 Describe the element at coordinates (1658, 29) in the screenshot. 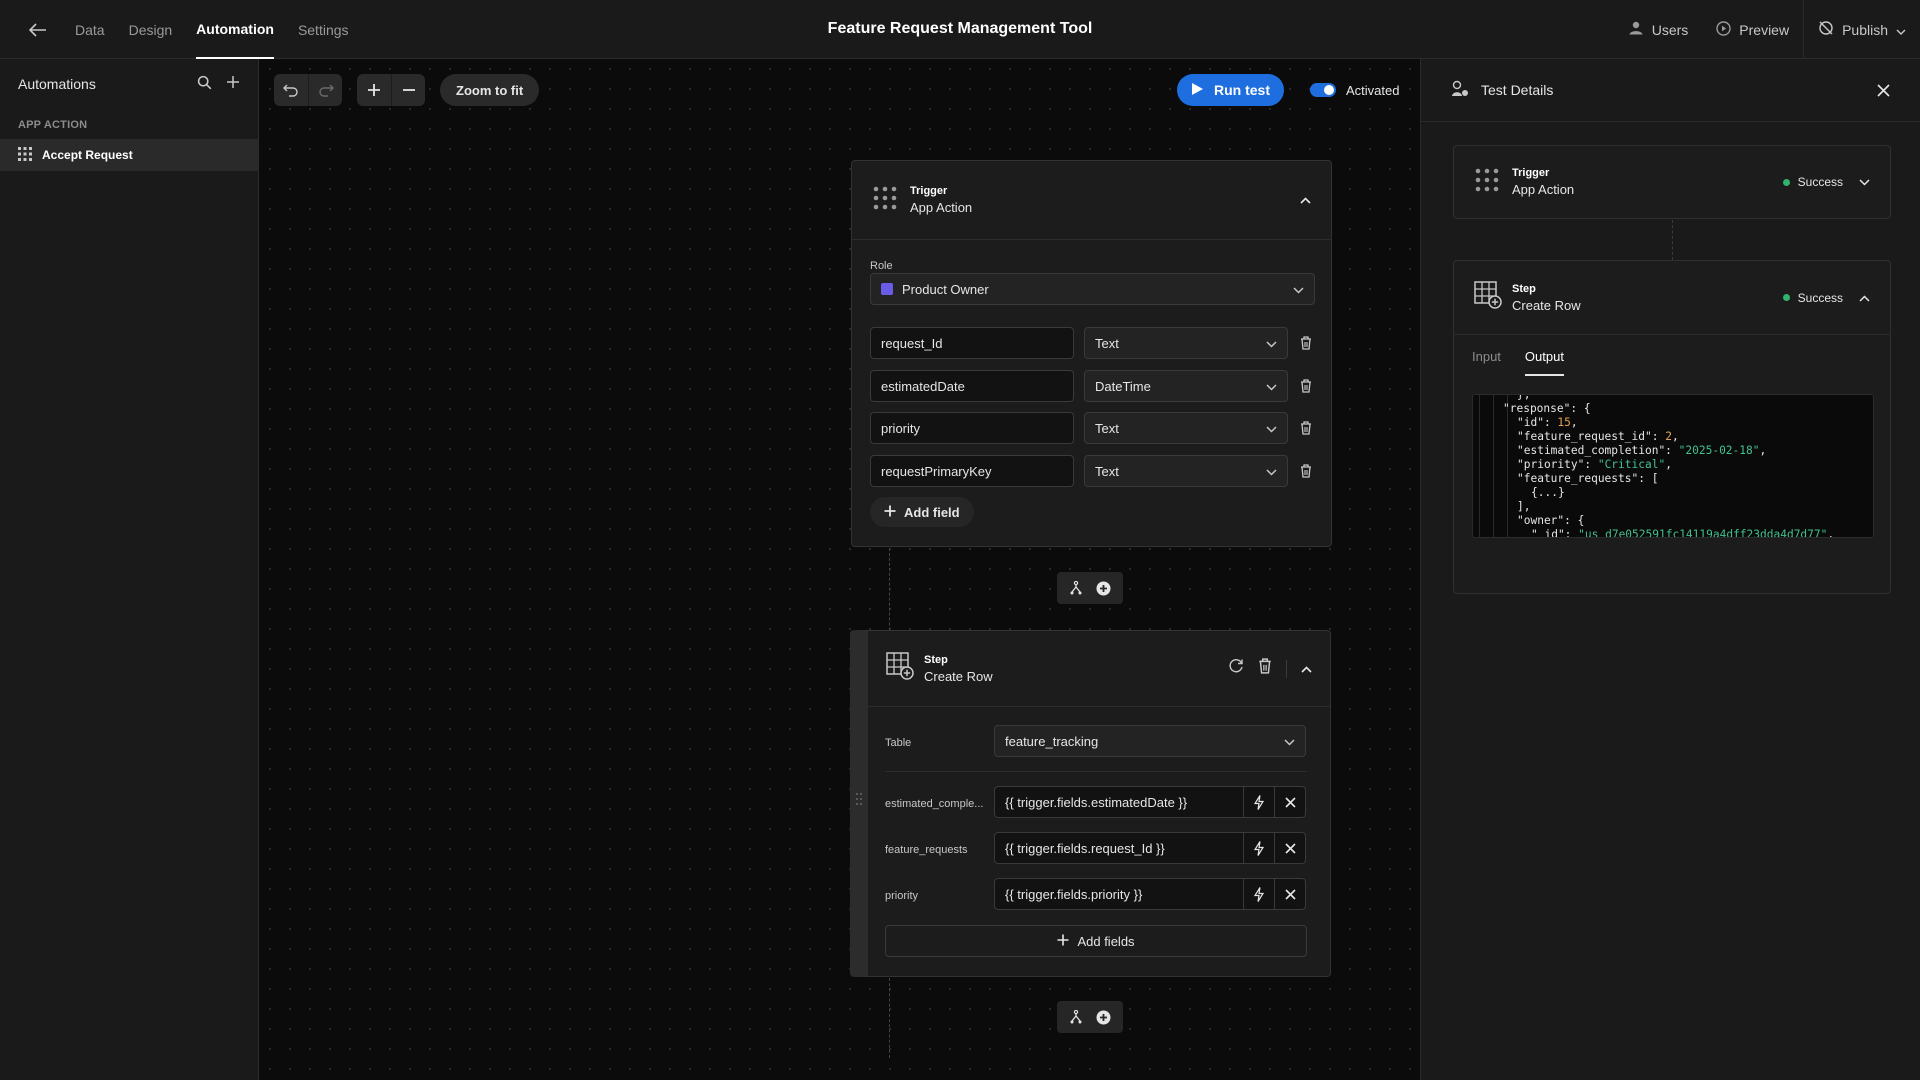

I see `users-button: Users` at that location.